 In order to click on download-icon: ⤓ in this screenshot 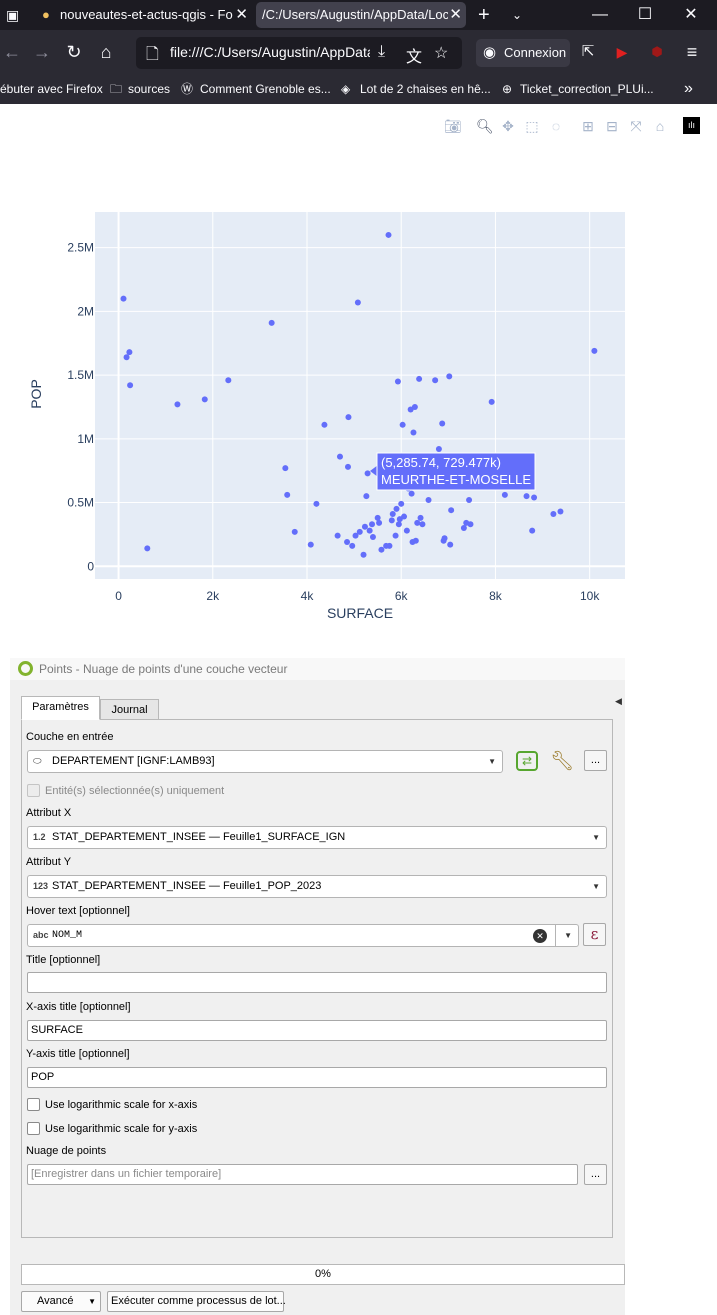, I will do `click(381, 52)`.